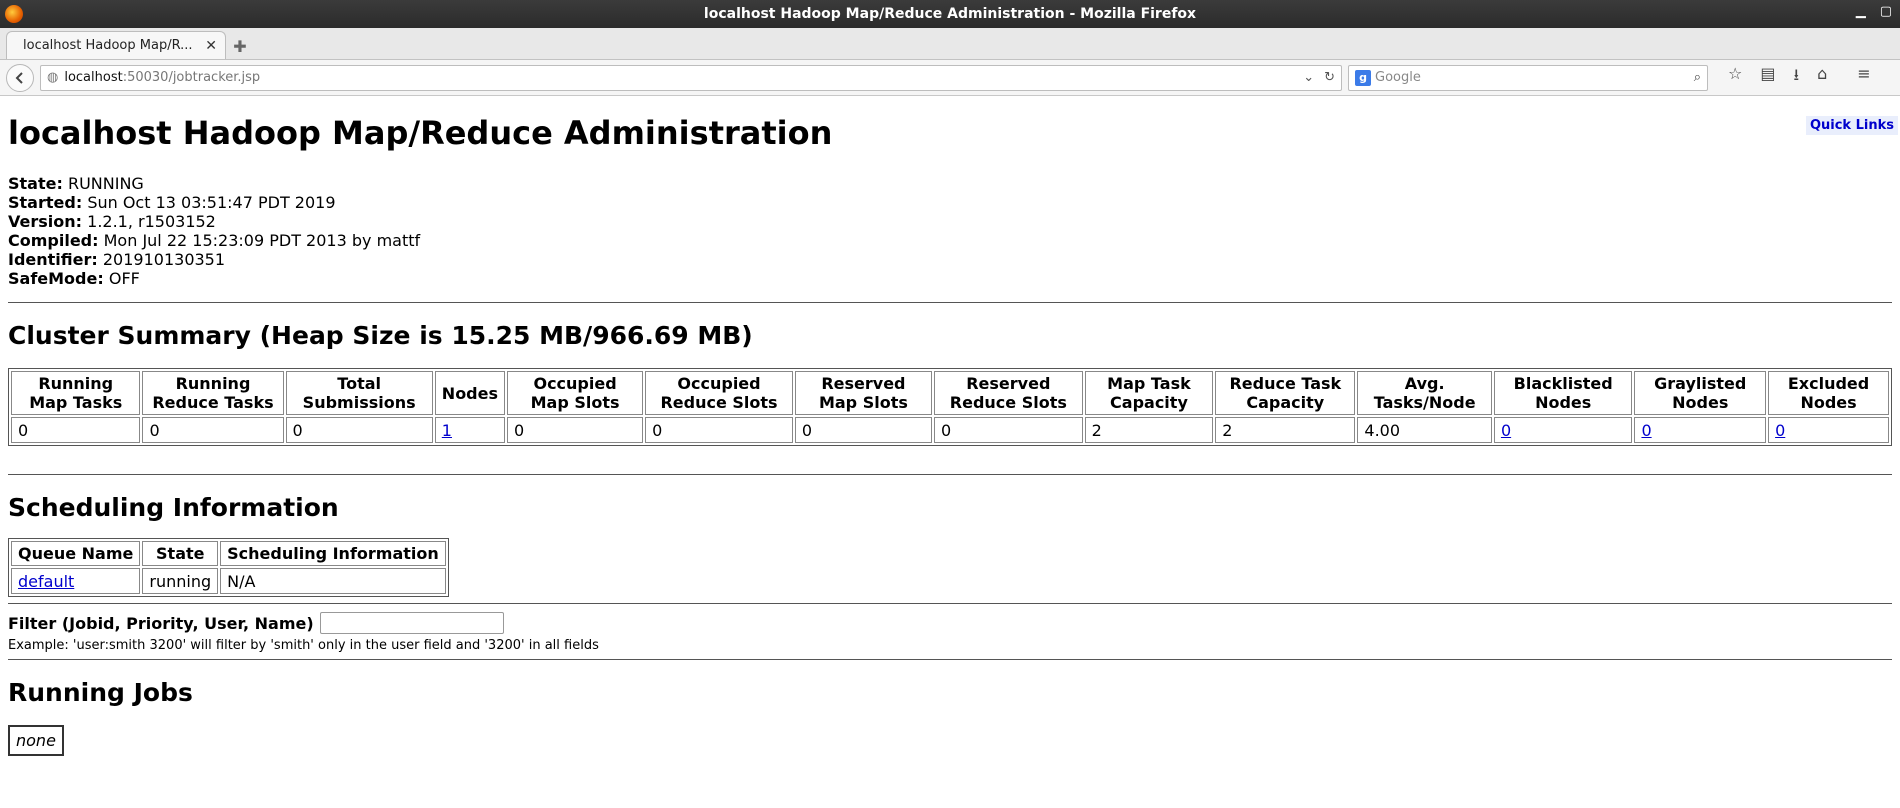  What do you see at coordinates (863, 430) in the screenshot?
I see `cell-reserved-map-slots: 0` at bounding box center [863, 430].